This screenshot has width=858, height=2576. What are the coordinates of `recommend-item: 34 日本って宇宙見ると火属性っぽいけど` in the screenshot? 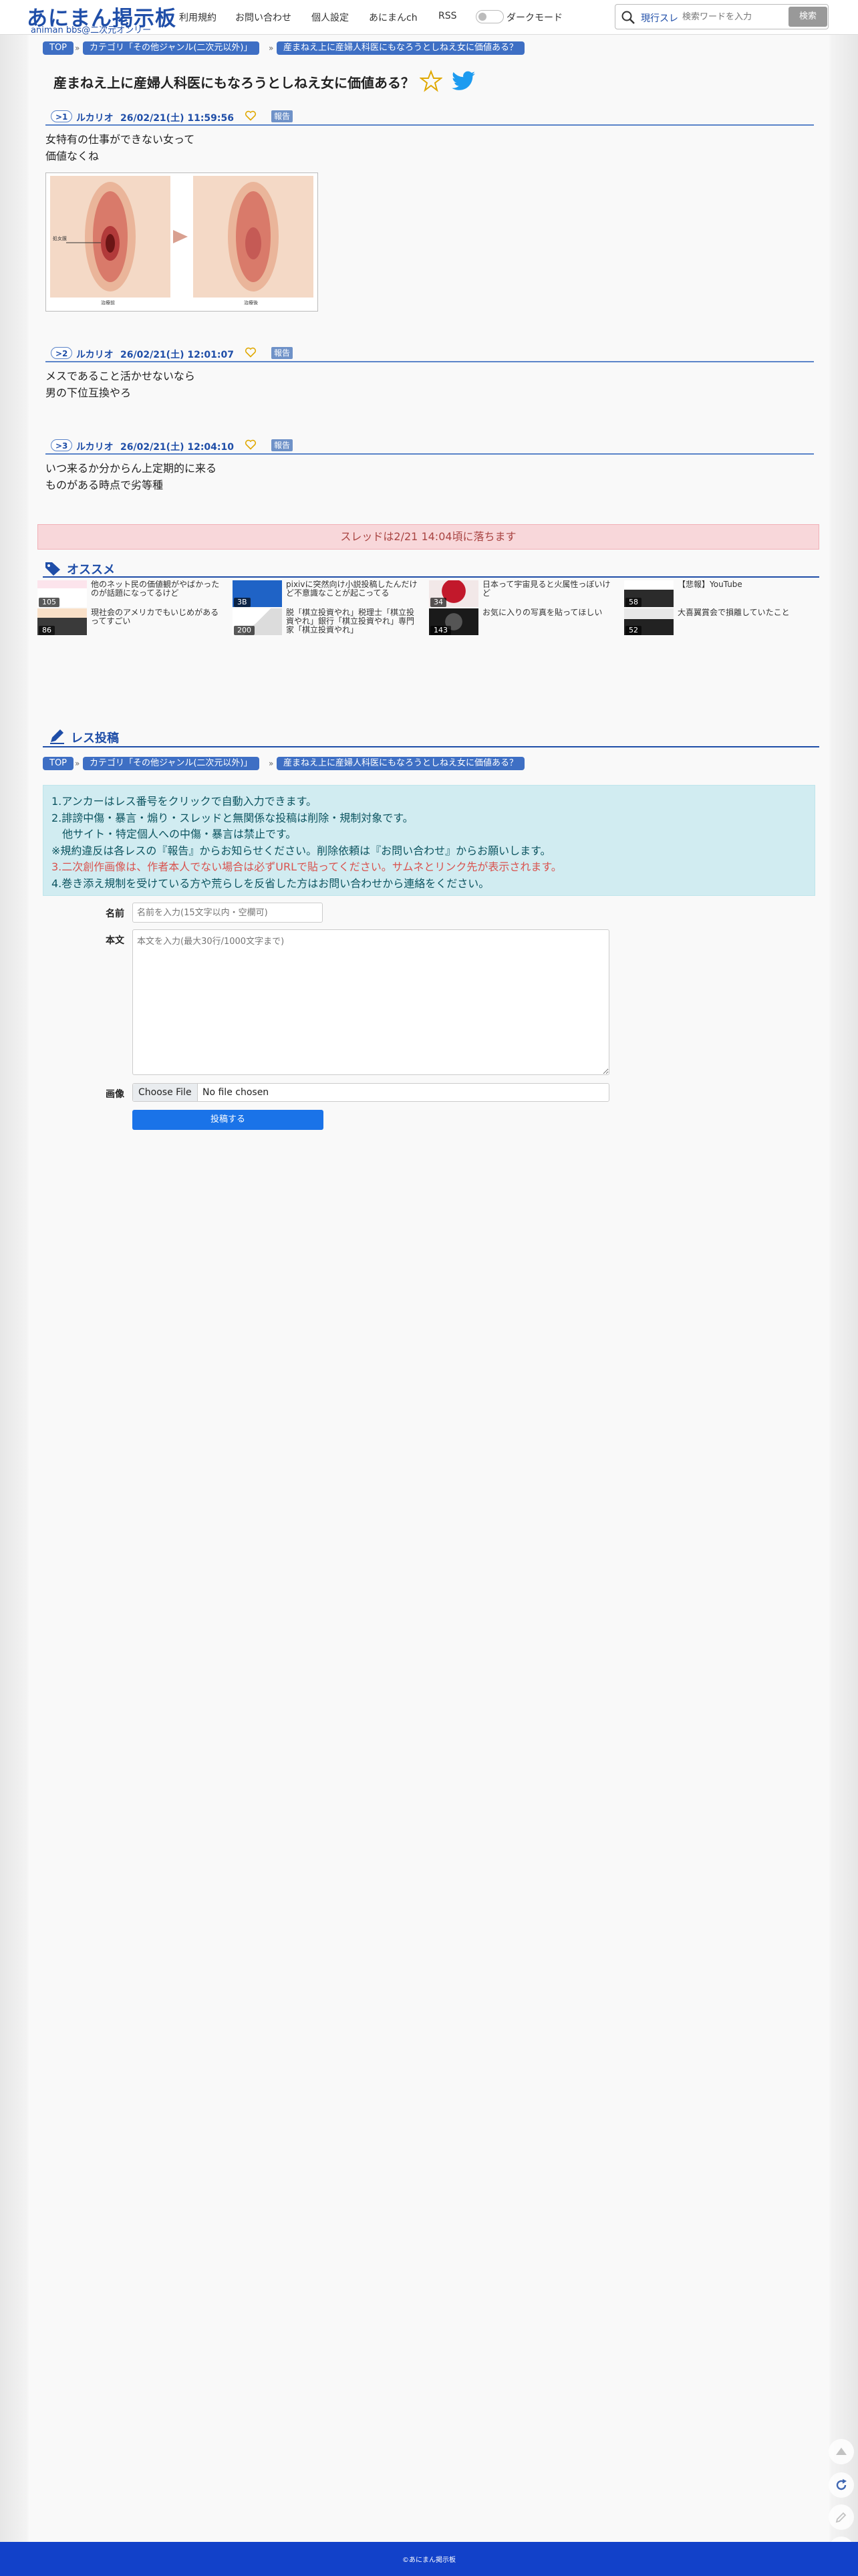 It's located at (522, 593).